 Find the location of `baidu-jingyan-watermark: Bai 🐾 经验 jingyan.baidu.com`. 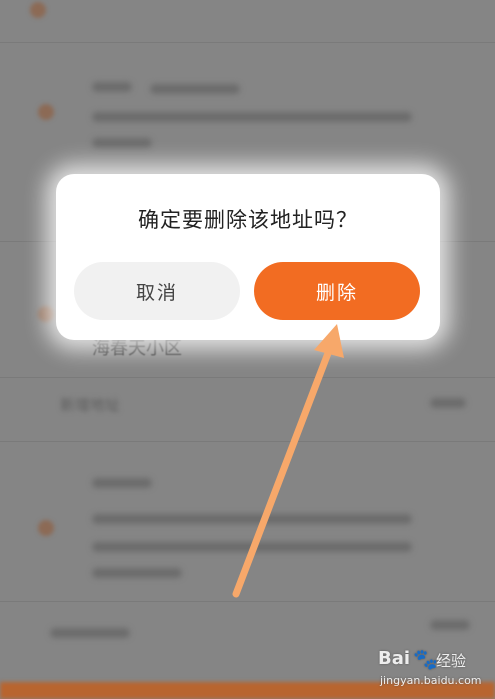

baidu-jingyan-watermark: Bai 🐾 经验 jingyan.baidu.com is located at coordinates (434, 670).